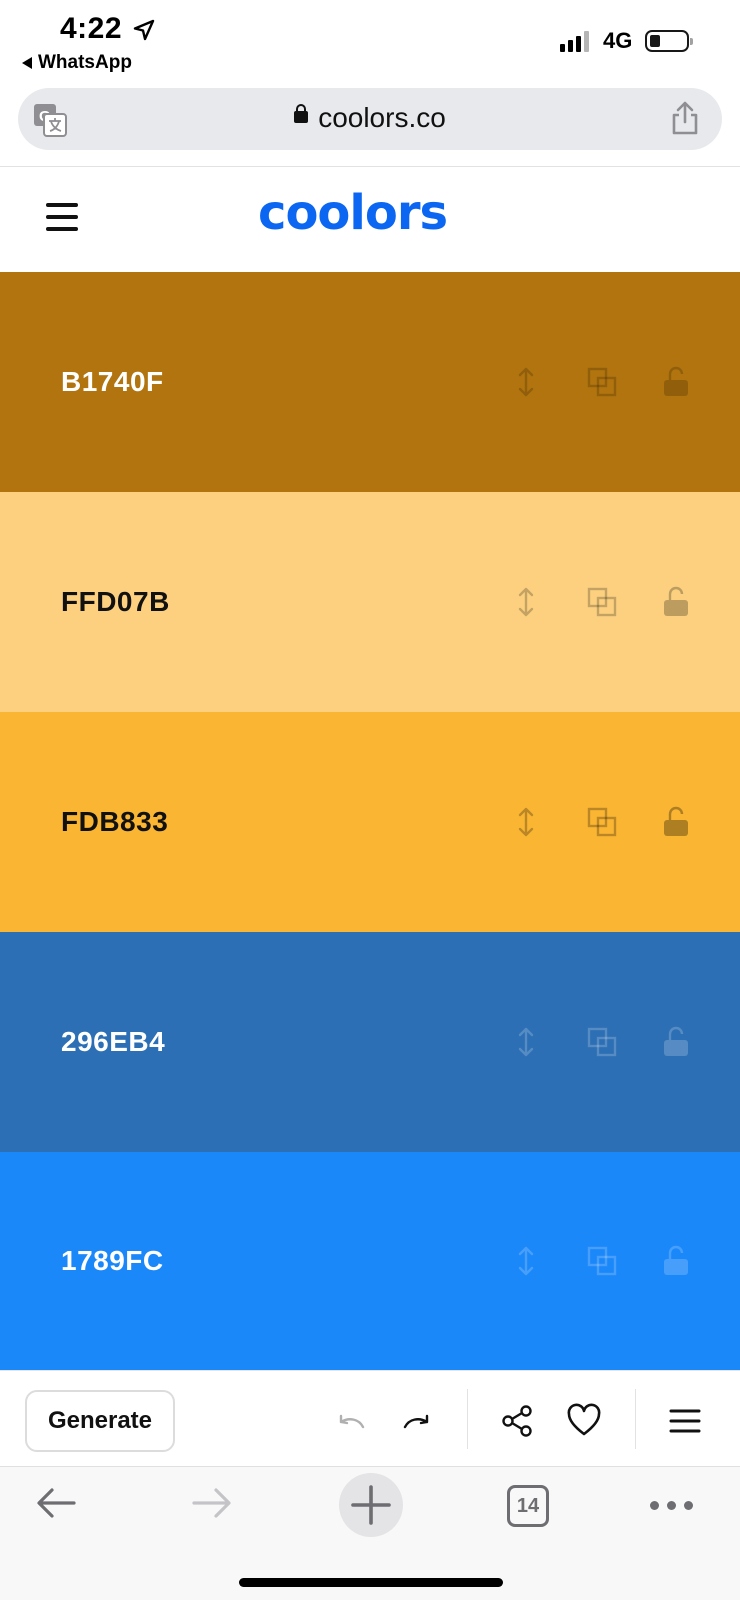  I want to click on share-nodes-icon, so click(518, 1421).